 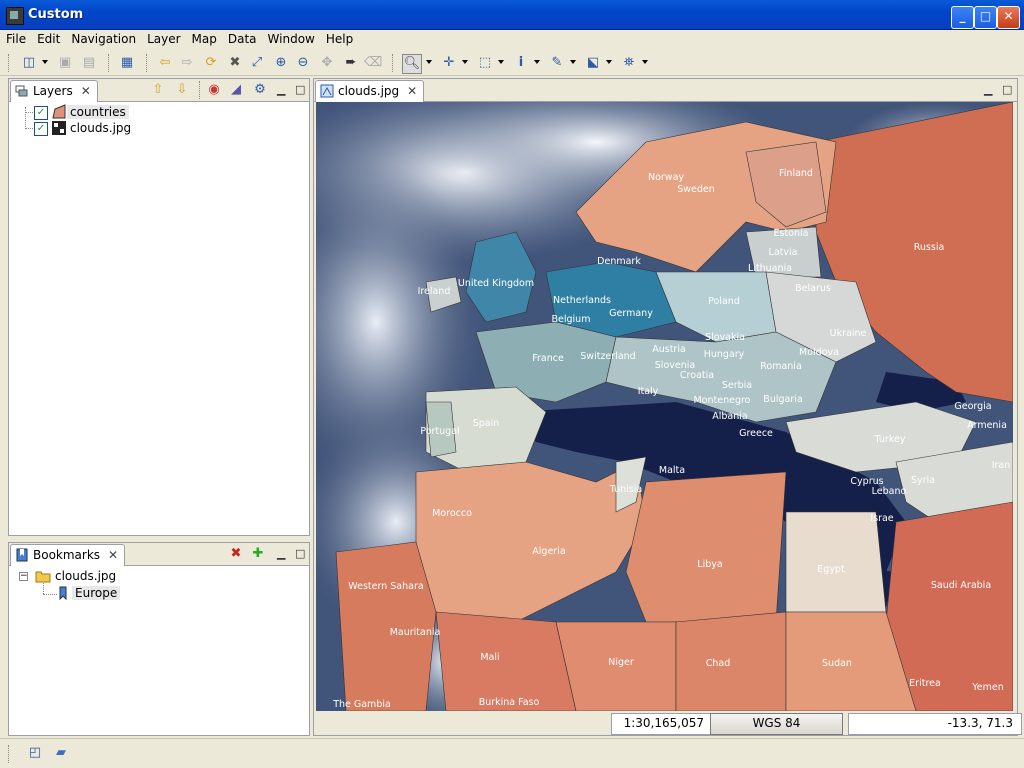 What do you see at coordinates (848, 333) in the screenshot?
I see `map-label-ukraine: Ukraine` at bounding box center [848, 333].